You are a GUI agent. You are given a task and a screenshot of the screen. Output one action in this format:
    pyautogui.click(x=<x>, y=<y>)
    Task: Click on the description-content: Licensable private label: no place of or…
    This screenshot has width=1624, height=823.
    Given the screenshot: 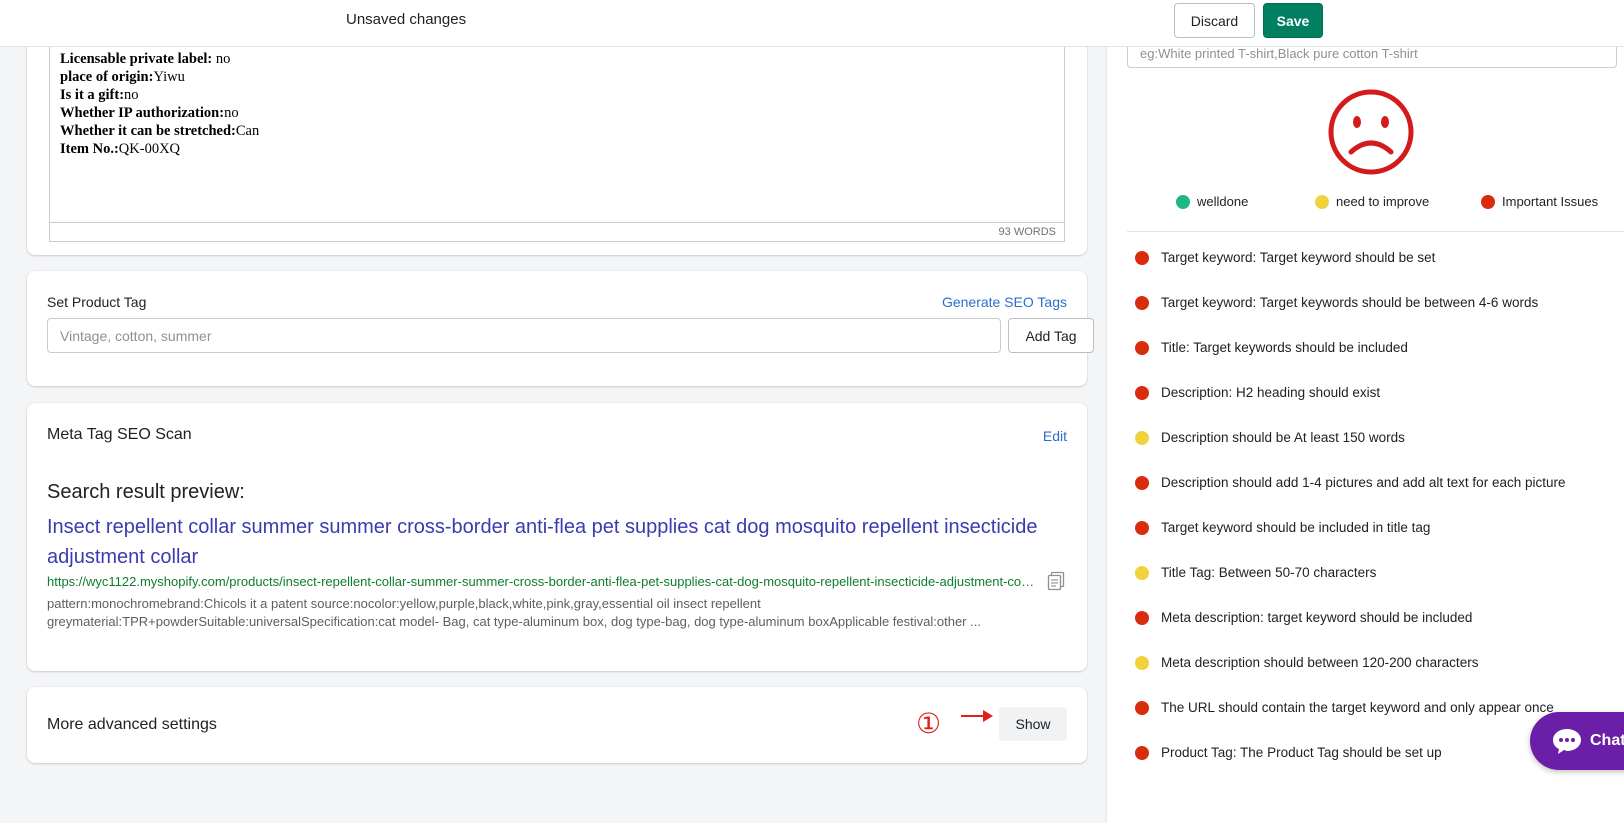 What is the action you would take?
    pyautogui.click(x=159, y=104)
    